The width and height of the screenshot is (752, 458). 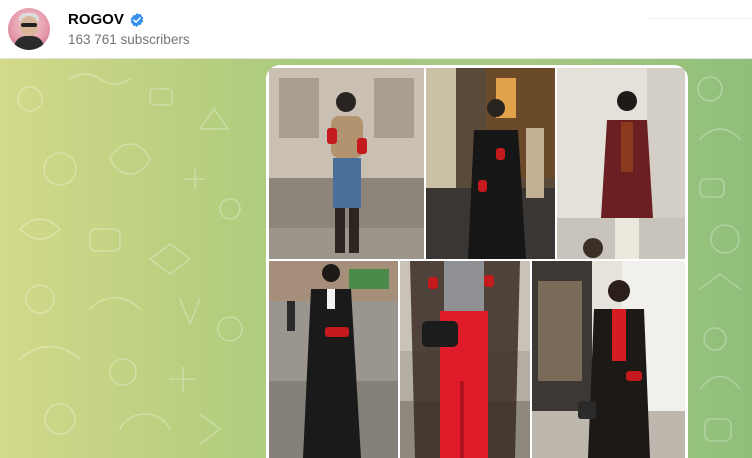 I want to click on photo-5-image, so click(x=465, y=359).